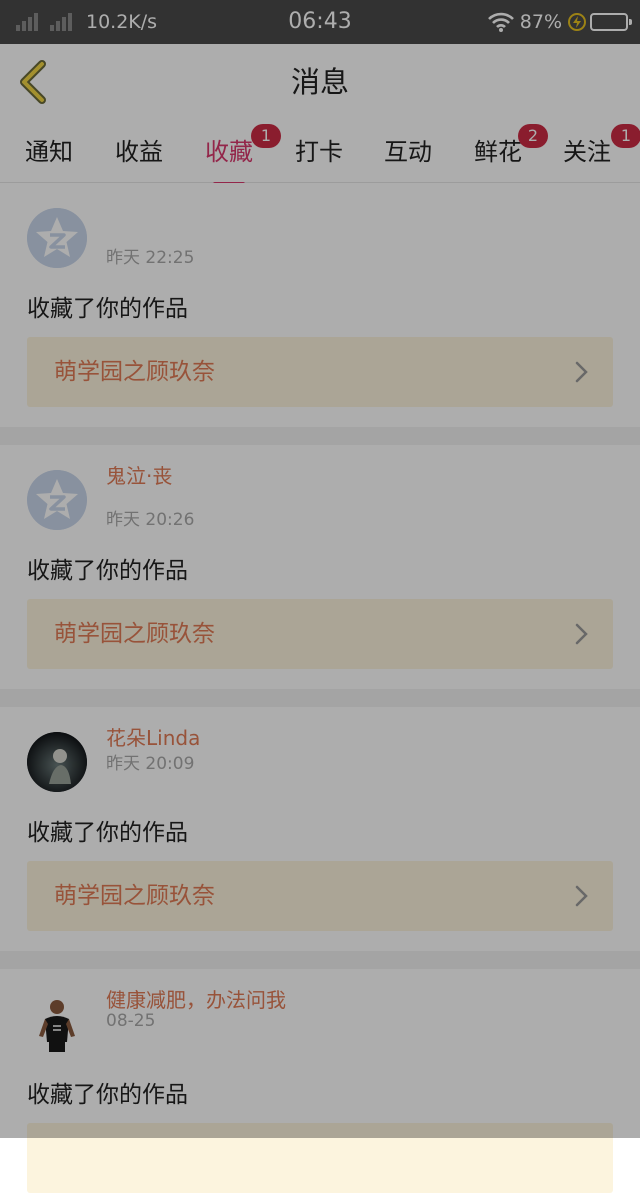  I want to click on tab-label: 互动, so click(408, 152).